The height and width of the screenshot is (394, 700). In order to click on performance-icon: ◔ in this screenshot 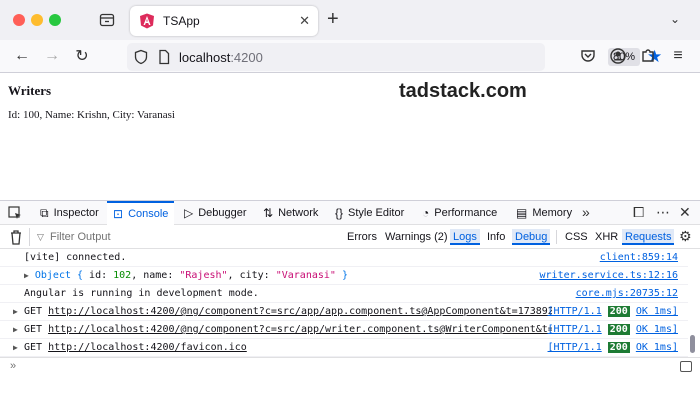, I will do `click(426, 213)`.